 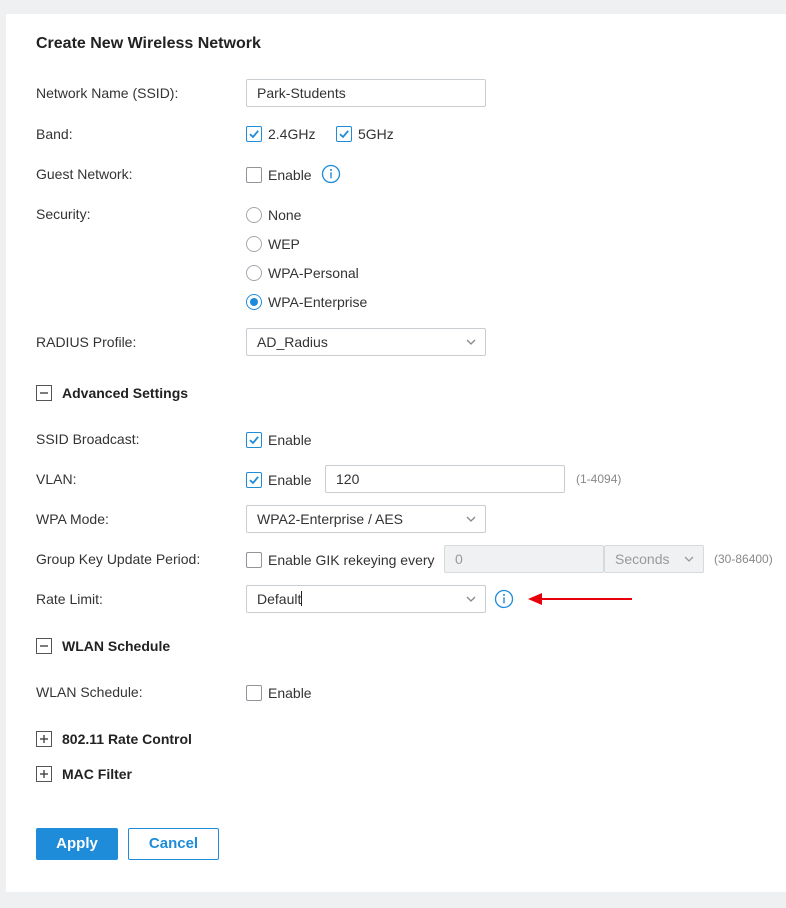 What do you see at coordinates (97, 774) in the screenshot?
I see `mac-filter-title: MAC Filter` at bounding box center [97, 774].